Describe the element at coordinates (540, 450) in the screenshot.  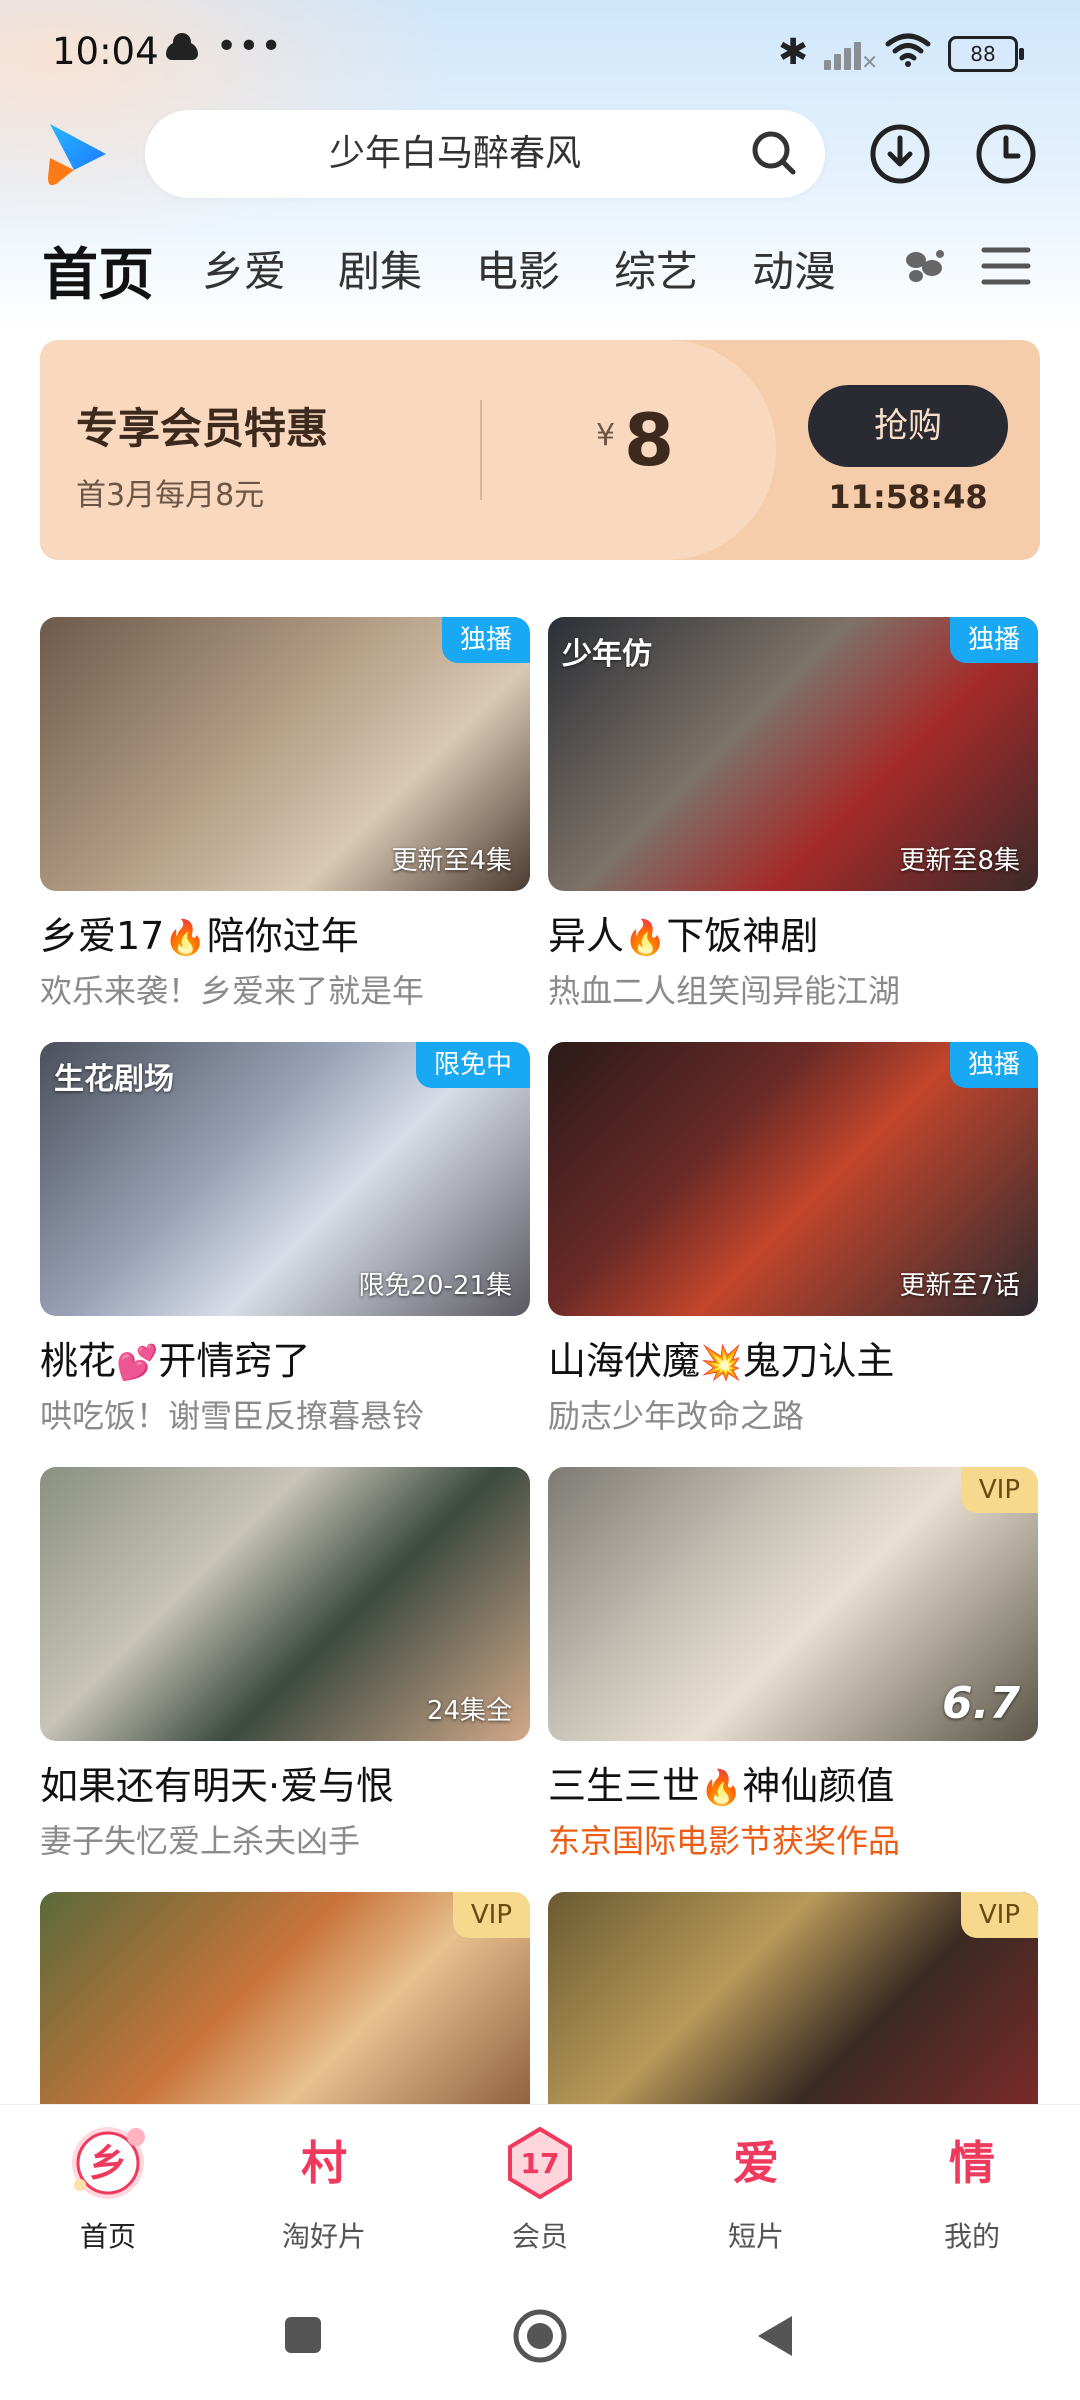
I see `vip-promo-banner: 专享会员特惠 首3月每月8元 ¥ 8 抢购 11:58:48` at that location.